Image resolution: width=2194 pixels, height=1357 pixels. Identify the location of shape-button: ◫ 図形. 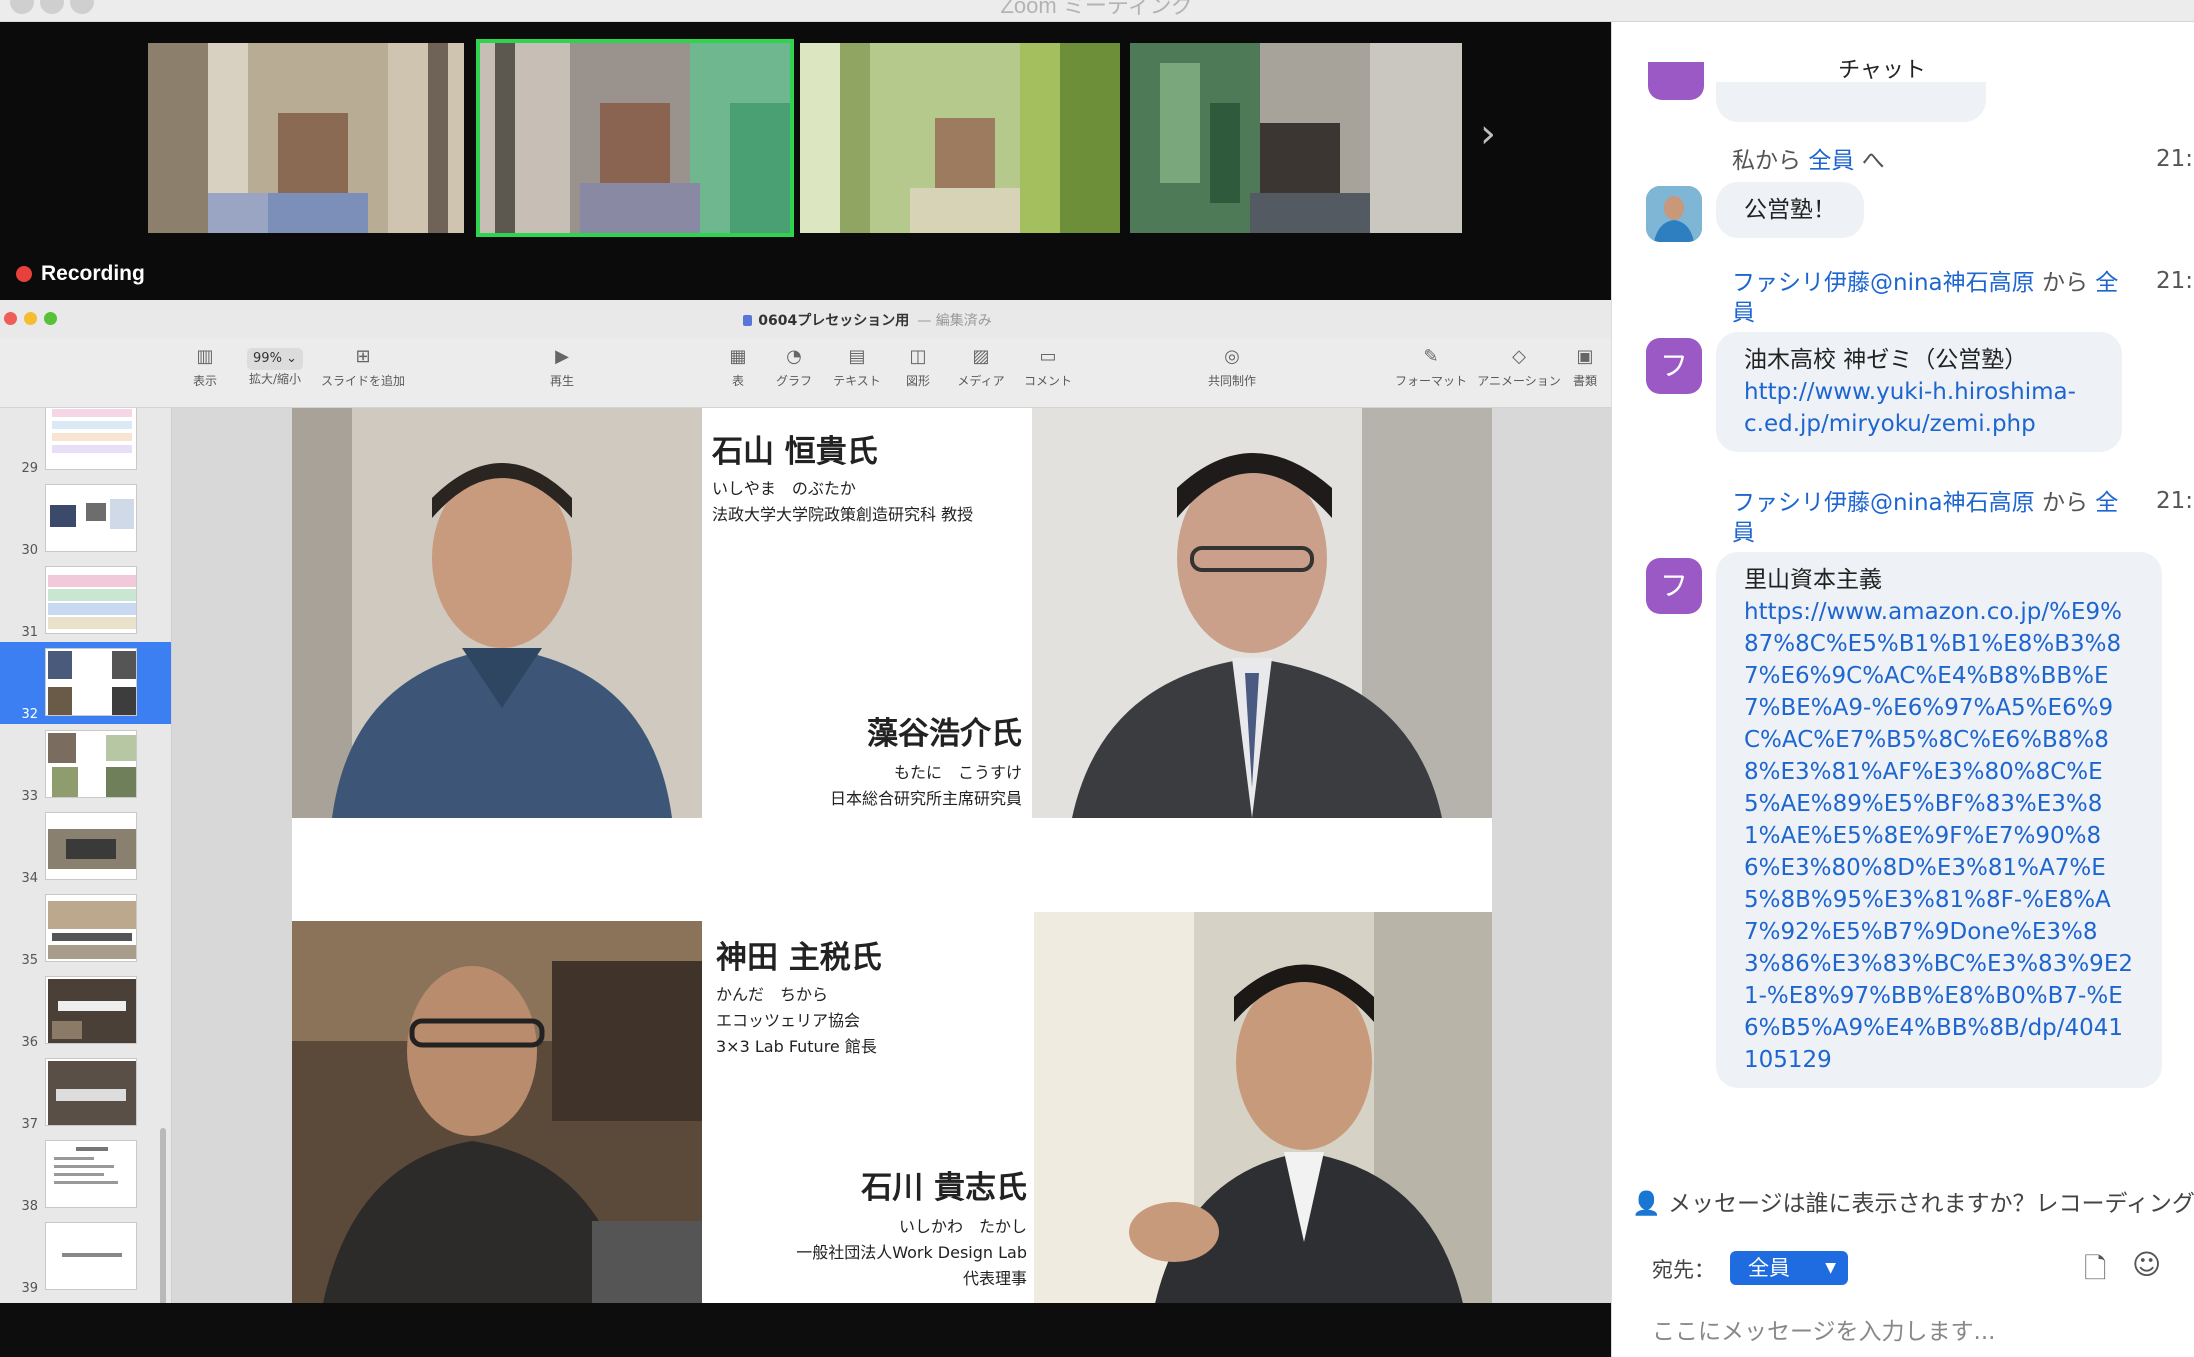
(918, 365).